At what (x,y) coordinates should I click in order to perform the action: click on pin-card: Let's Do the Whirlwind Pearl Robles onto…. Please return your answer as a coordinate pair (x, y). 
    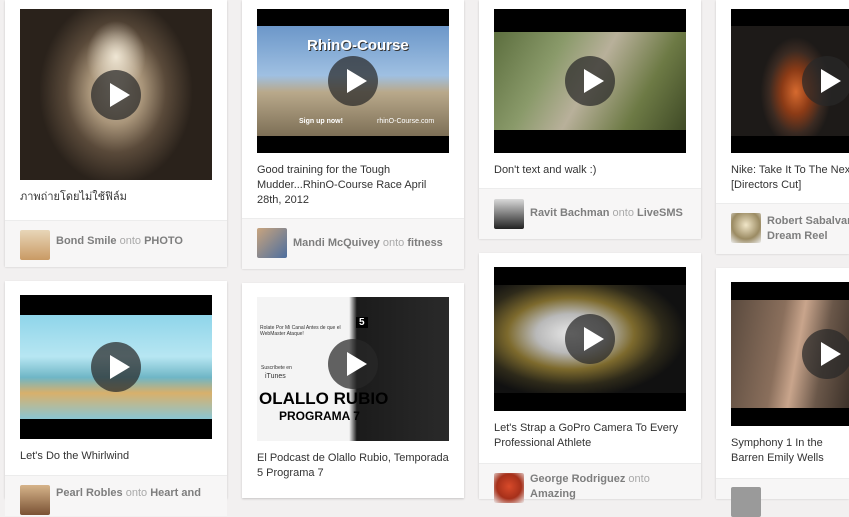
    Looking at the image, I should click on (116, 398).